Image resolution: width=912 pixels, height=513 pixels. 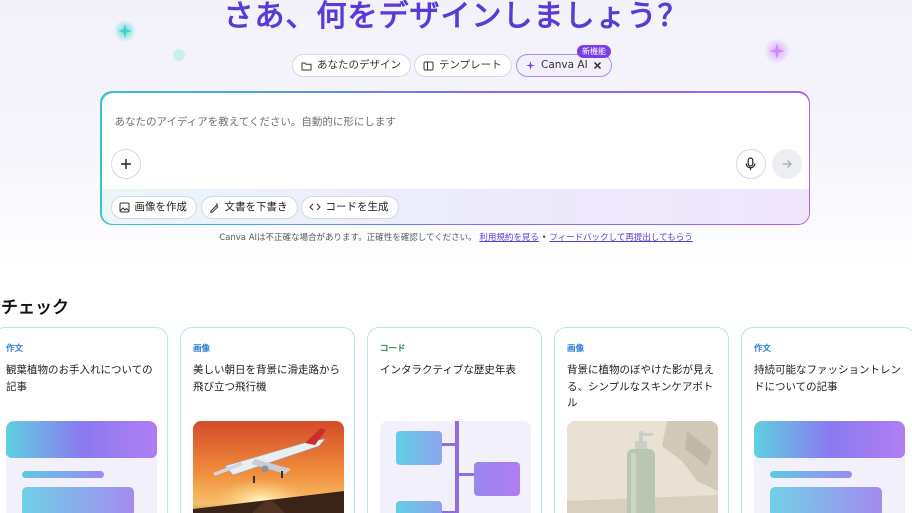 I want to click on plus-icon, so click(x=125, y=163).